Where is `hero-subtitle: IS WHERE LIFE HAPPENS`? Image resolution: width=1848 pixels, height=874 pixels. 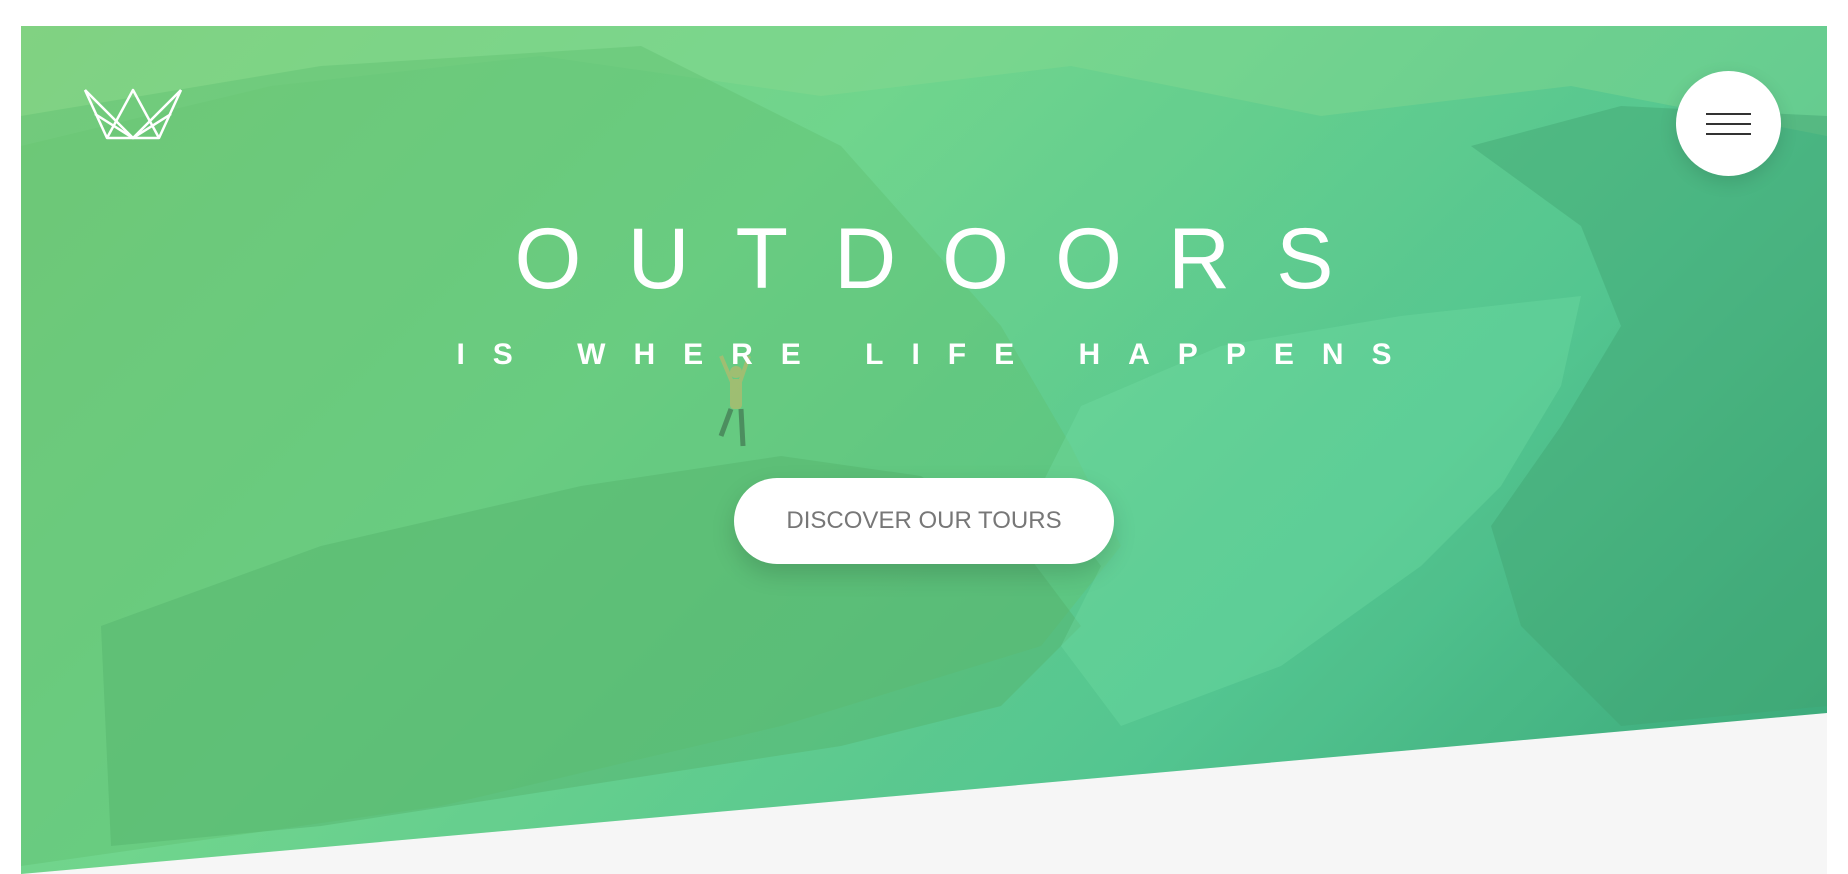
hero-subtitle: IS WHERE LIFE HAPPENS is located at coordinates (938, 354).